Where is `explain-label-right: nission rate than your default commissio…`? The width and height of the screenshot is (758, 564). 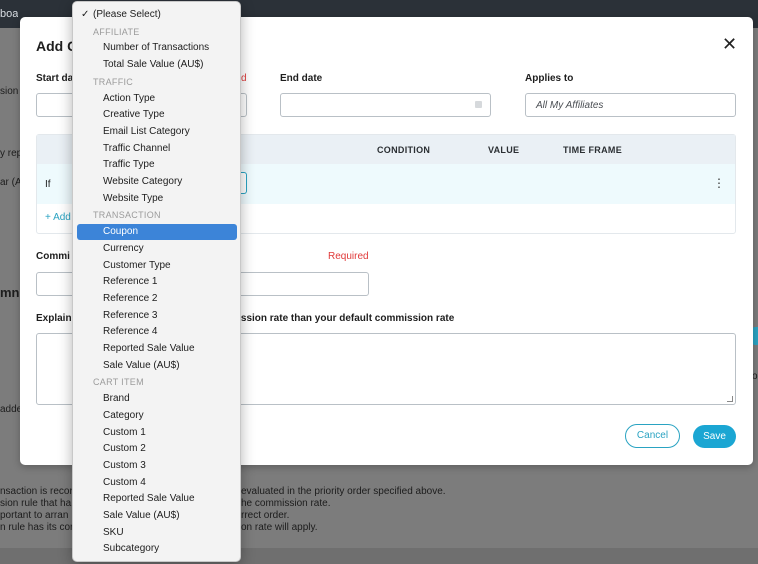
explain-label-right: nission rate than your default commissio… is located at coordinates (343, 318).